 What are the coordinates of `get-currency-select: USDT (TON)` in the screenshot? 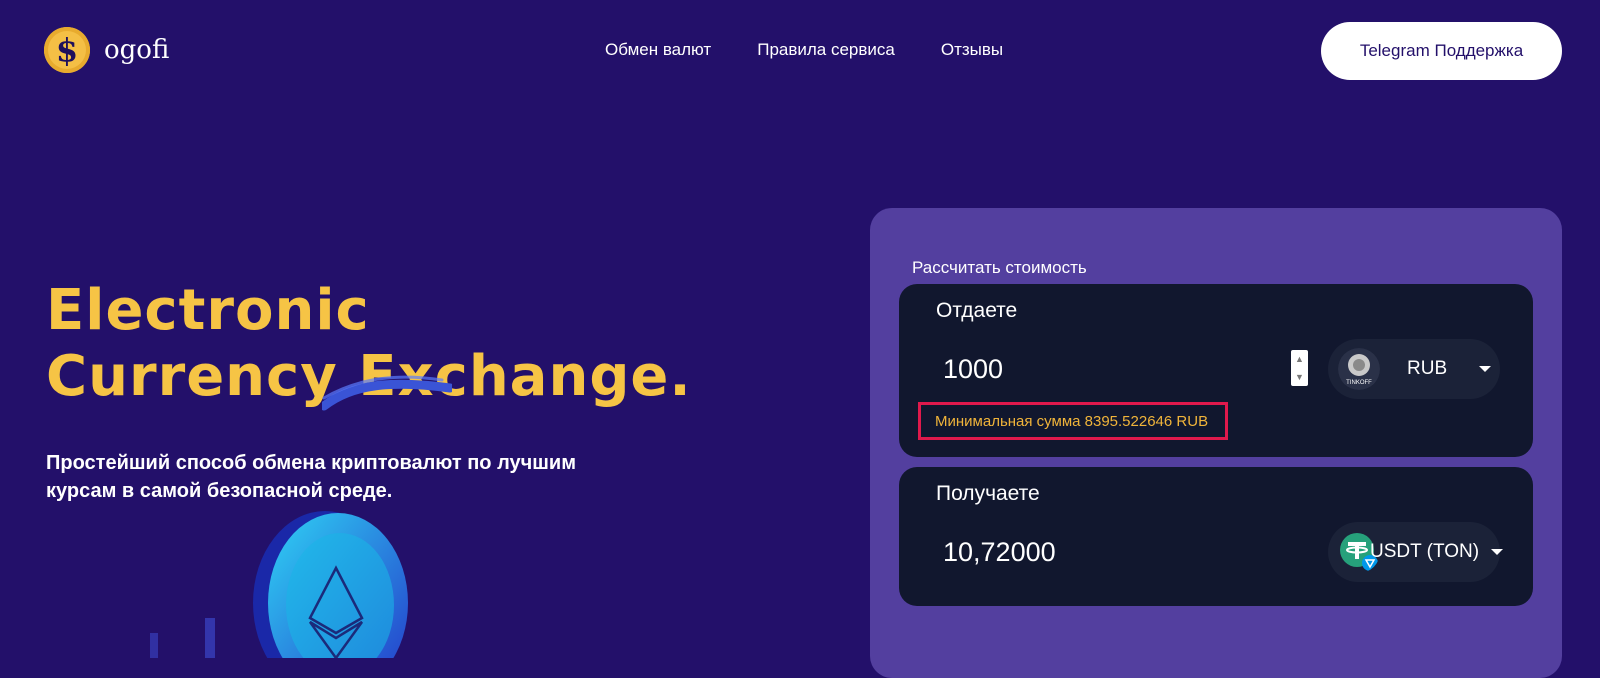 It's located at (1415, 552).